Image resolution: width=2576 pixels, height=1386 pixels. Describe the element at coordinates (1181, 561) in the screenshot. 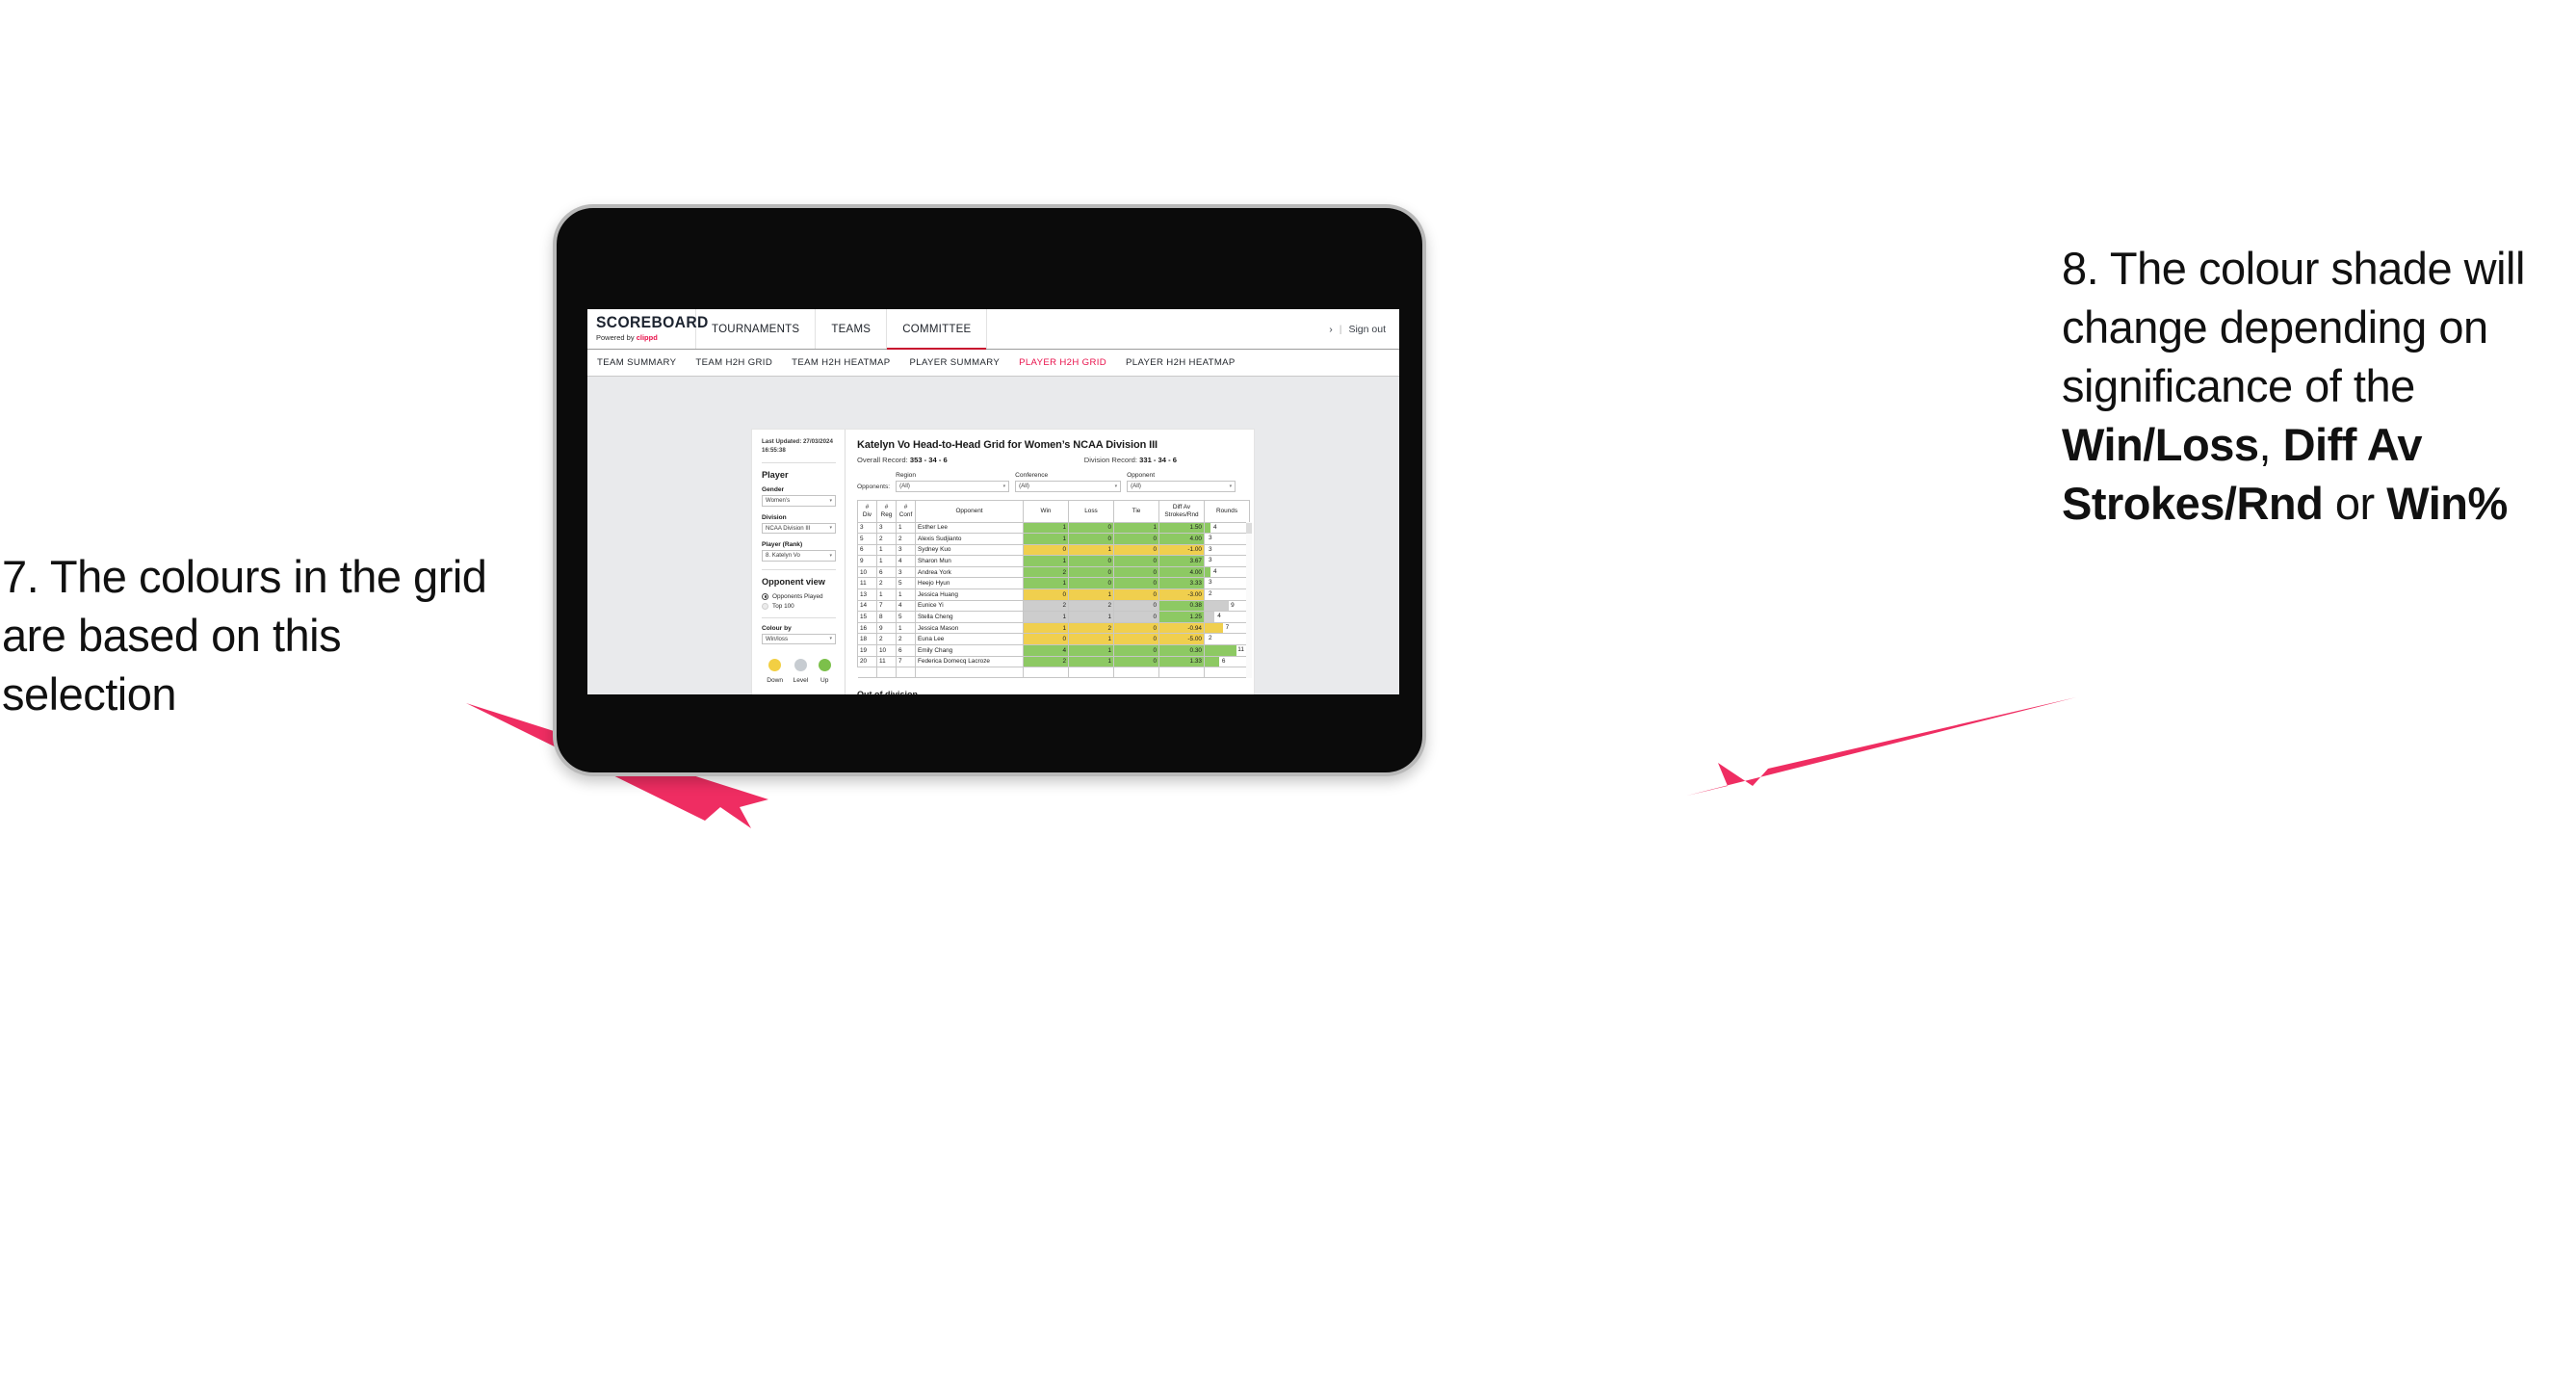

I see `cell-diff: 3.67` at that location.